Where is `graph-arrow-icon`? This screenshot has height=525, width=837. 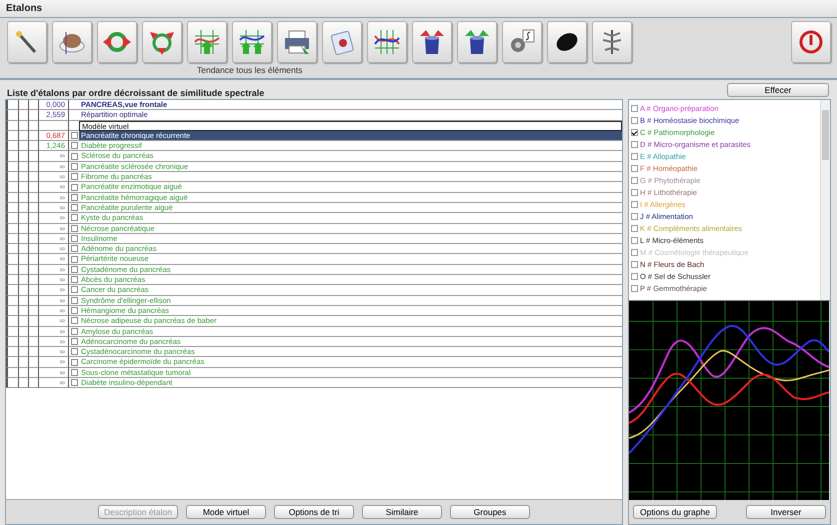
graph-arrow-icon is located at coordinates (207, 42).